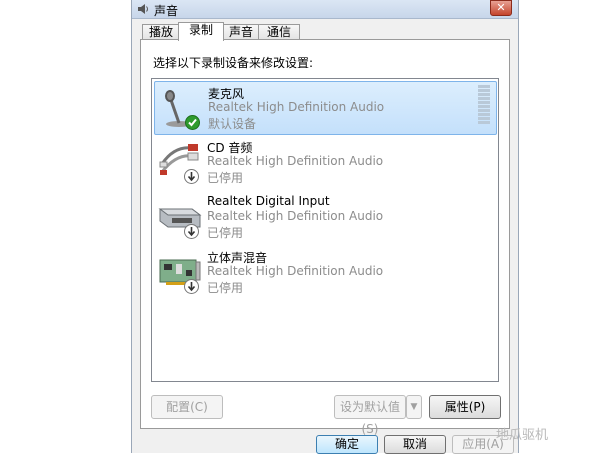 The image size is (608, 454). I want to click on watermark-text: 地瓜驱机, so click(522, 435).